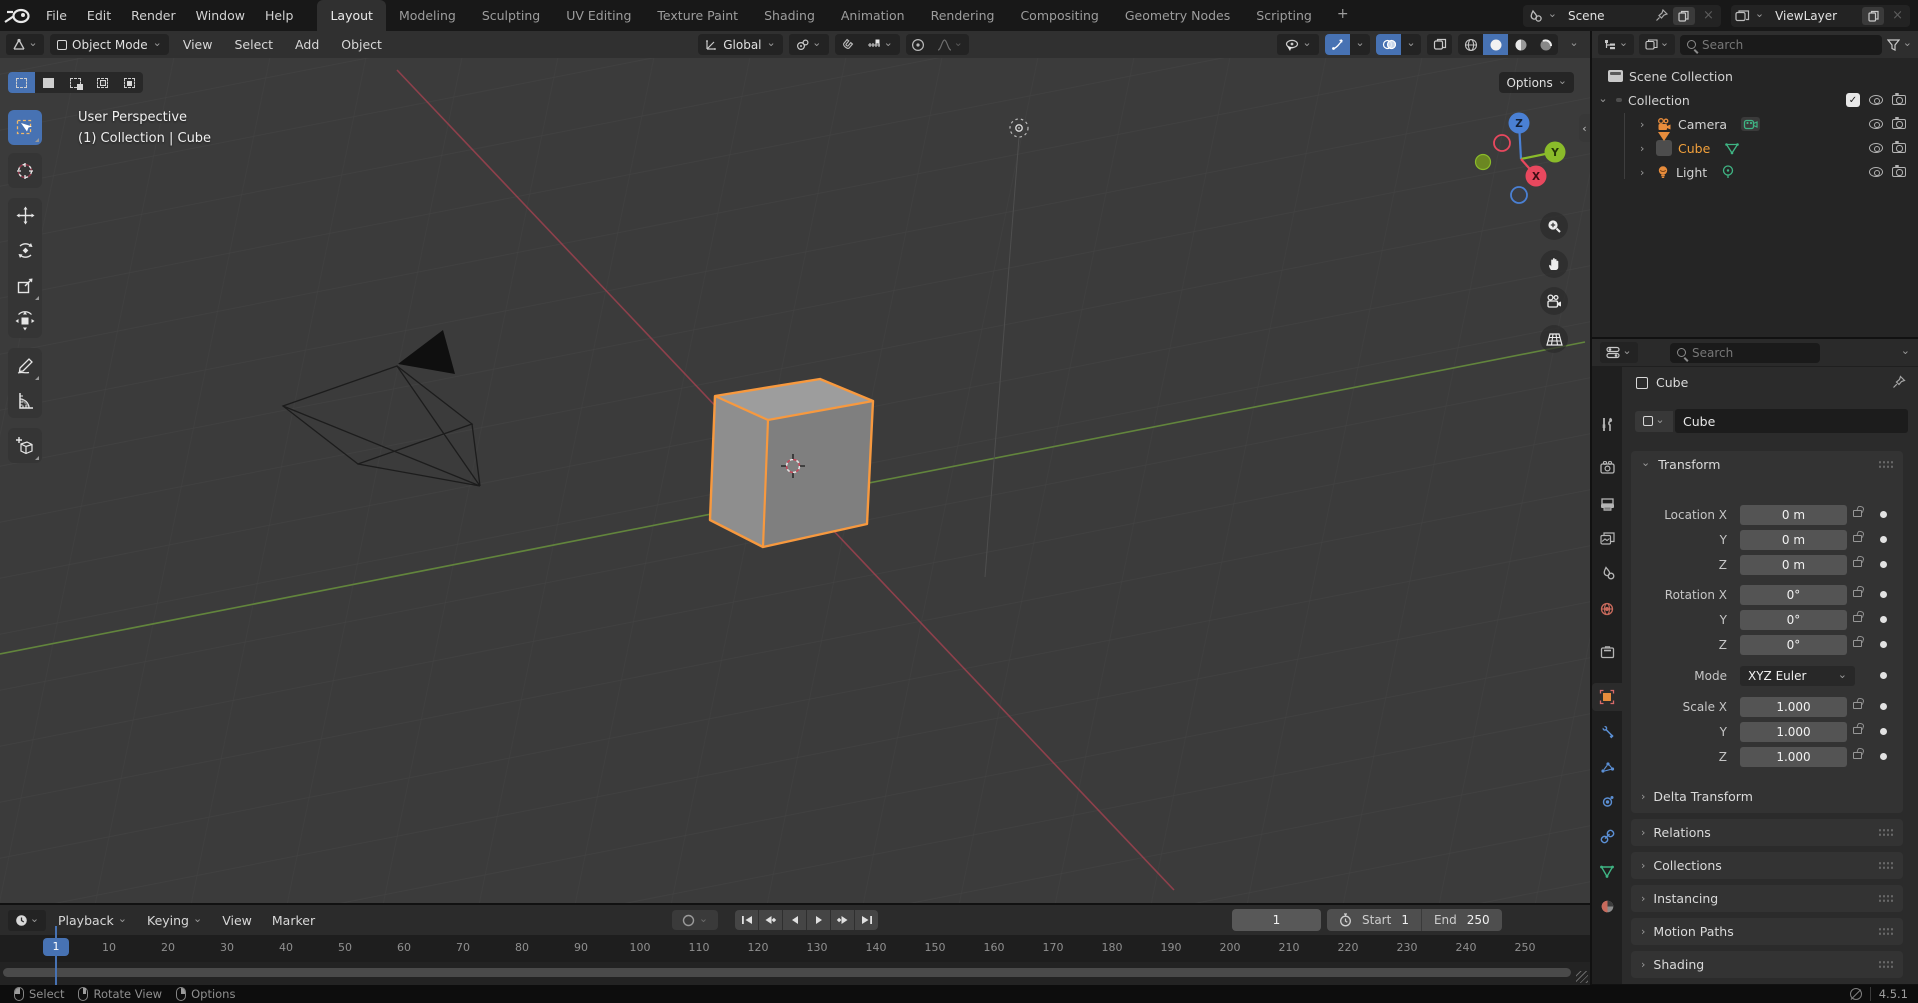  Describe the element at coordinates (1607, 801) in the screenshot. I see `tab-physics` at that location.